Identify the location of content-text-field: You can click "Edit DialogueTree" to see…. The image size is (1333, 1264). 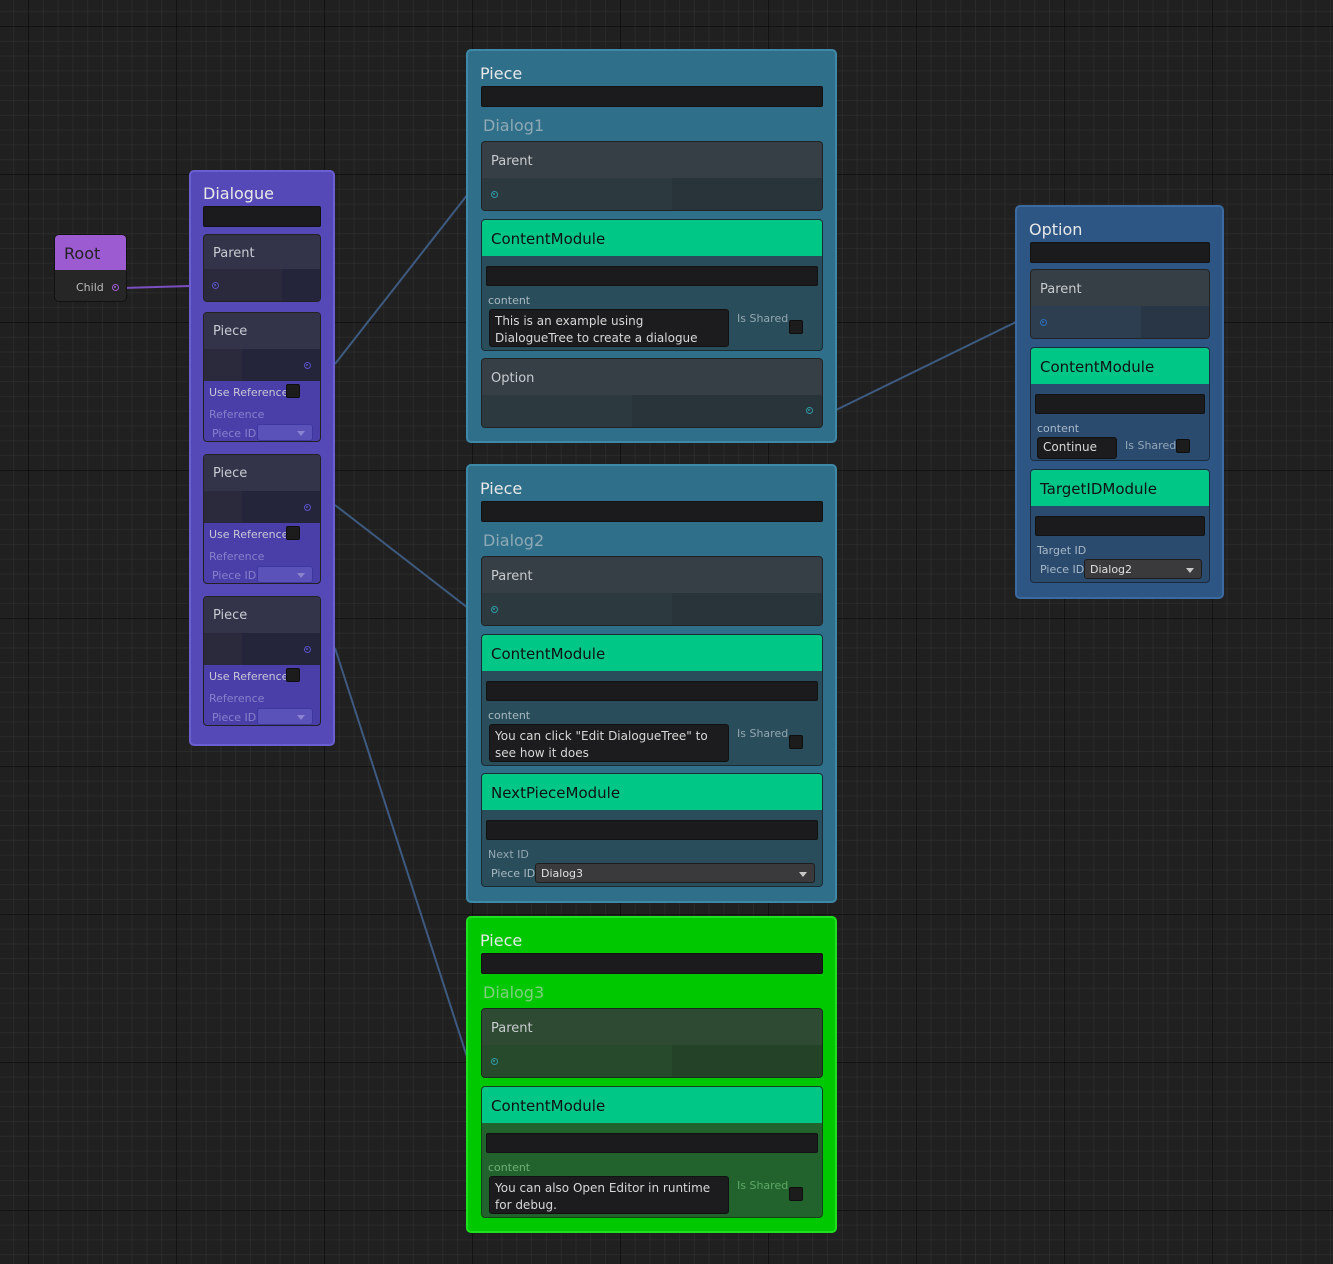
(609, 743).